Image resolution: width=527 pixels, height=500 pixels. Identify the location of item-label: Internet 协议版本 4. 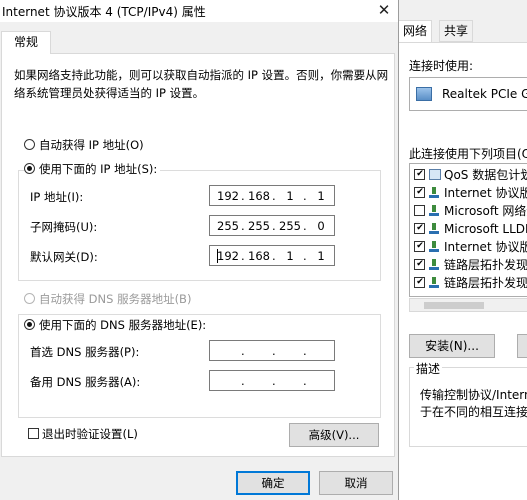
(485, 193).